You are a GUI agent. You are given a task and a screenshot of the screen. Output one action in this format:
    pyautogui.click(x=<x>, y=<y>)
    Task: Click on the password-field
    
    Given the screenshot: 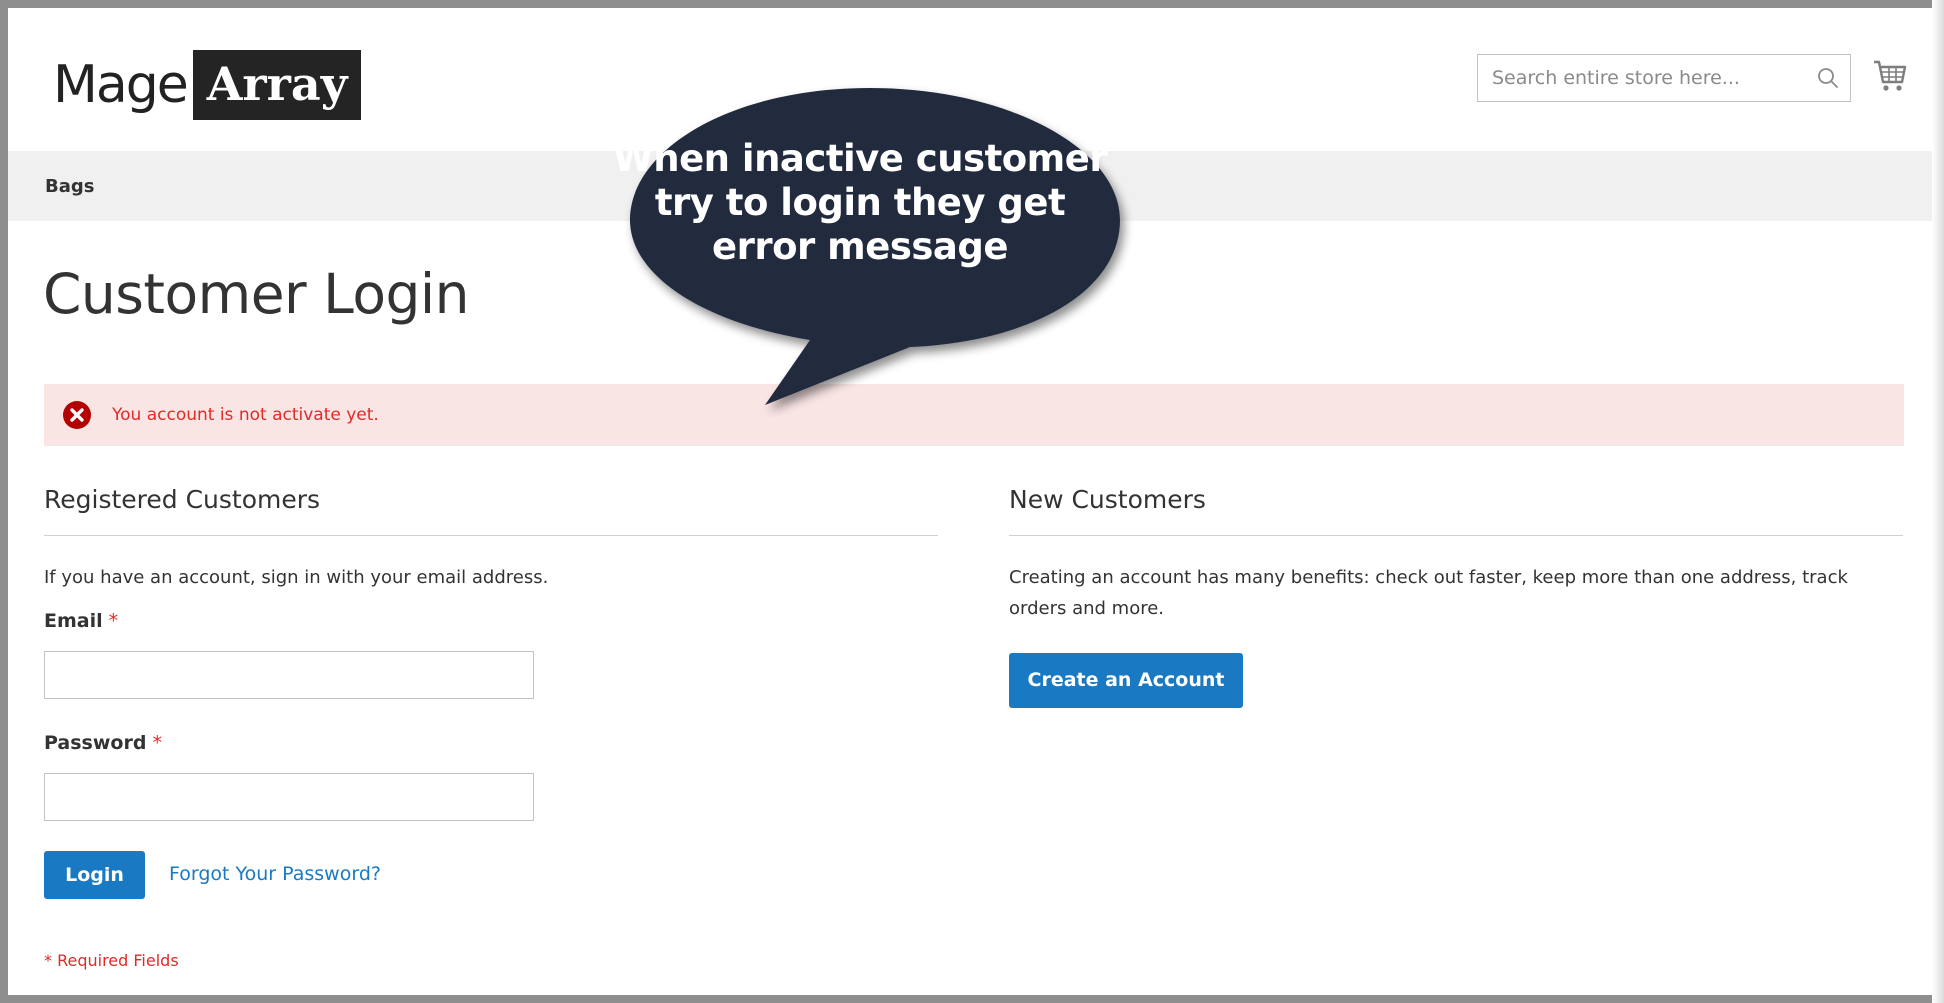 What is the action you would take?
    pyautogui.click(x=289, y=797)
    